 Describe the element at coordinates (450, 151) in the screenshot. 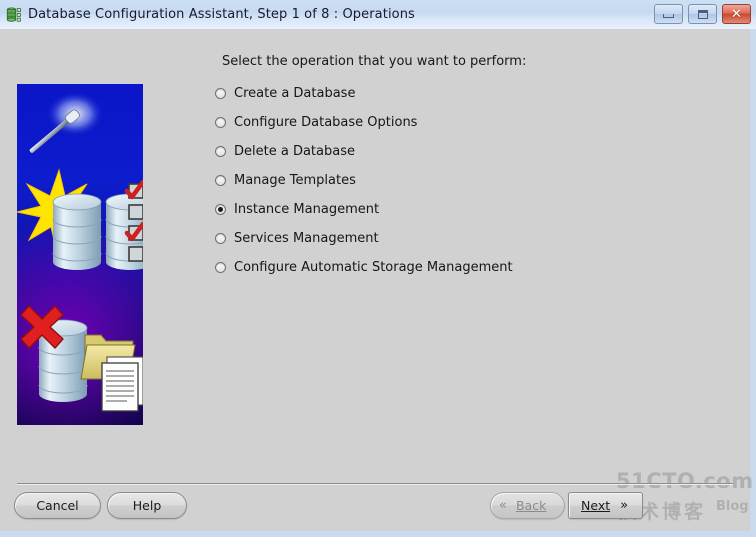

I see `radio-option-delete-a-database: Delete a Database` at that location.